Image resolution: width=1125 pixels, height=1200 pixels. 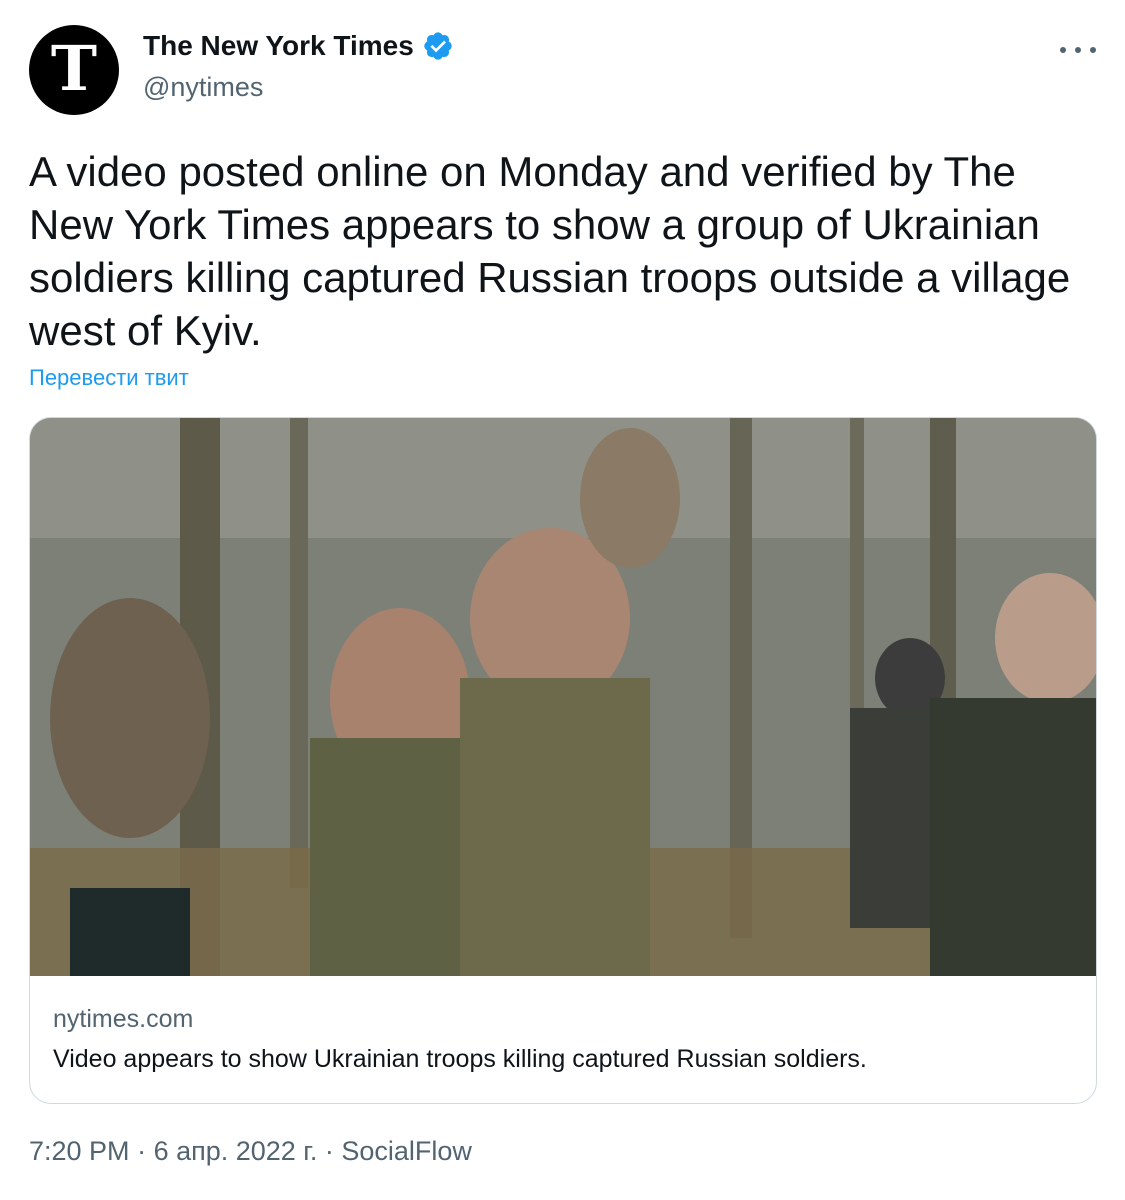 What do you see at coordinates (203, 87) in the screenshot?
I see `author-handle: @nytimes` at bounding box center [203, 87].